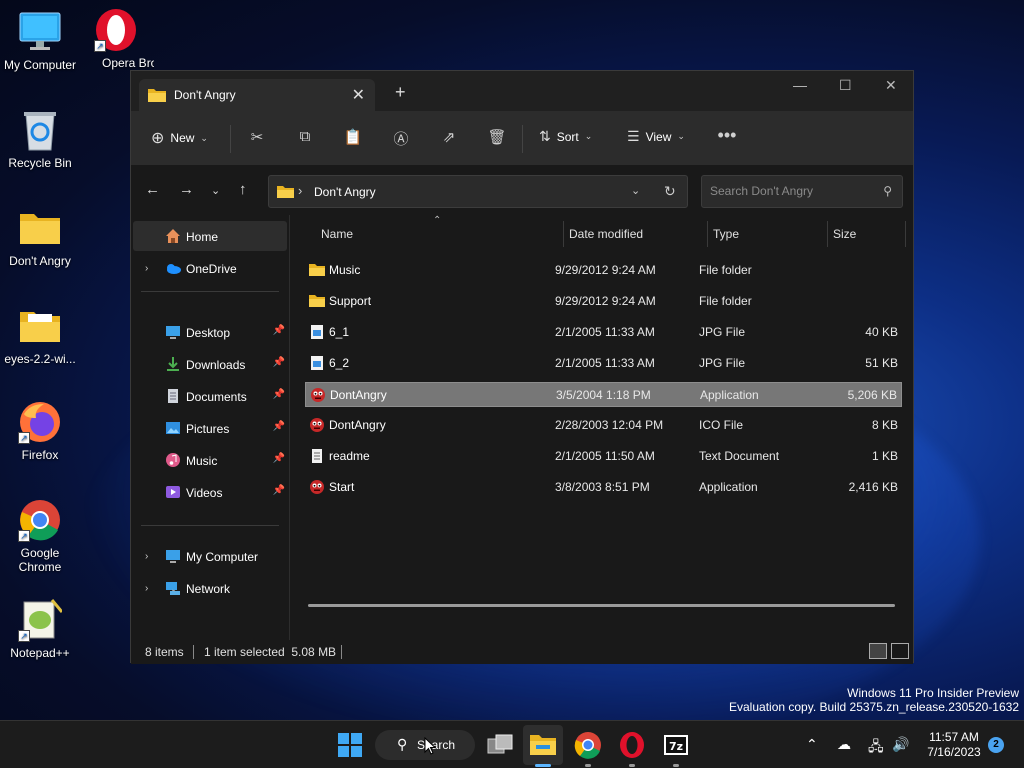  Describe the element at coordinates (449, 138) in the screenshot. I see `share-icon: ⇗` at that location.